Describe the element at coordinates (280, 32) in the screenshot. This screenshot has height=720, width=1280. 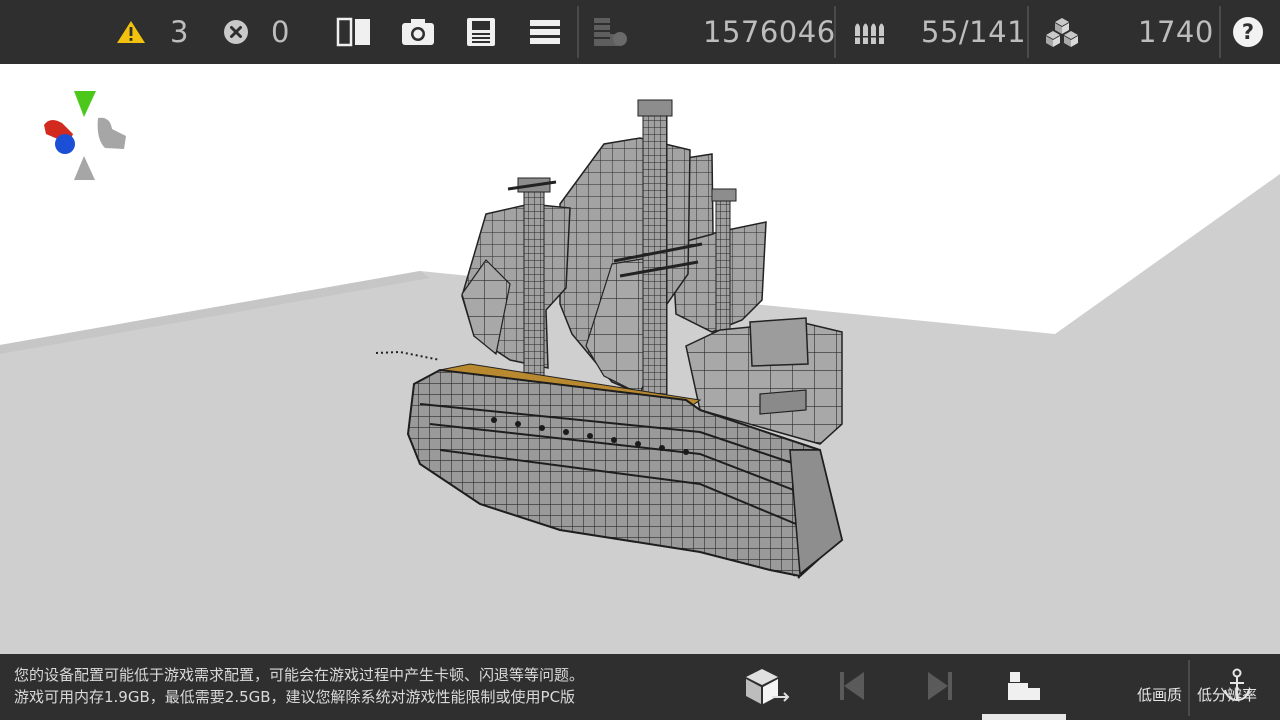
I see `error-count: 0` at that location.